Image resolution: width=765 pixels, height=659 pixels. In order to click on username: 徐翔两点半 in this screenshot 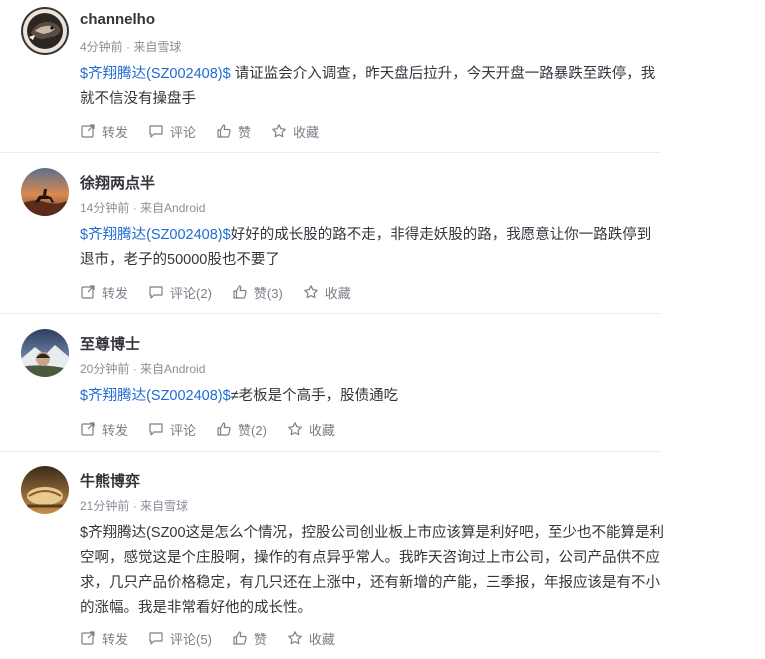, I will do `click(117, 182)`.